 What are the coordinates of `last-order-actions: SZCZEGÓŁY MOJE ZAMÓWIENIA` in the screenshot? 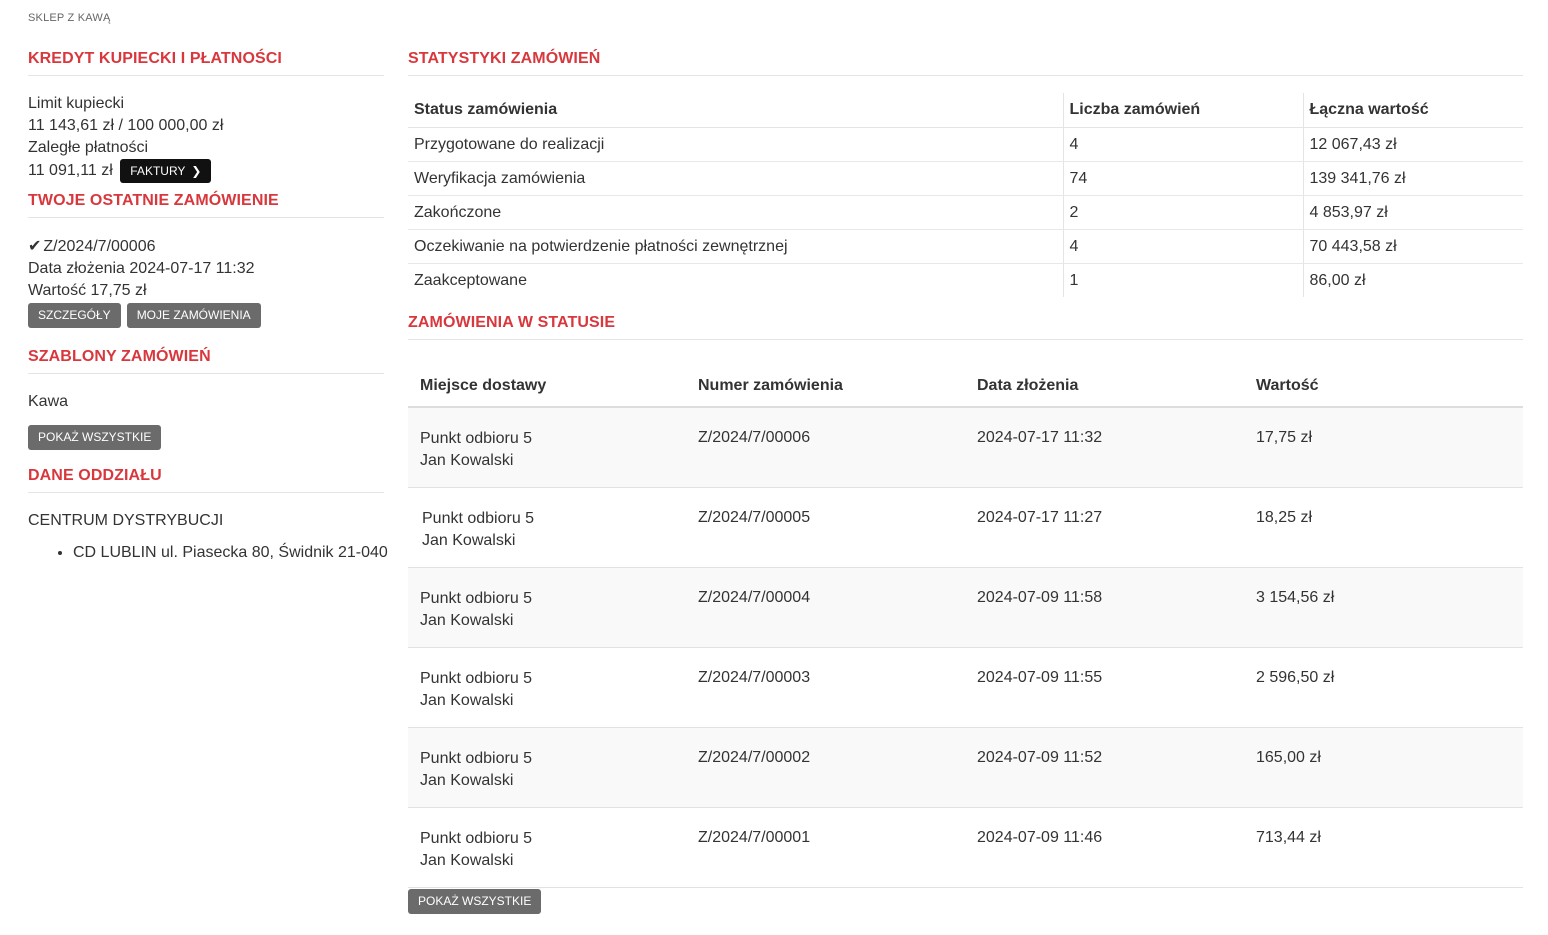 It's located at (206, 315).